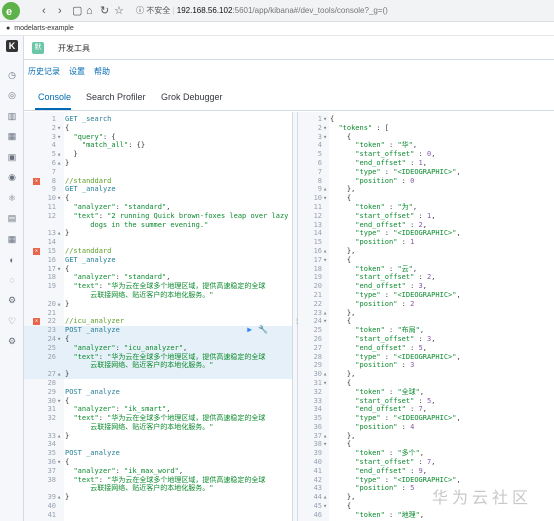 This screenshot has height=521, width=554. Describe the element at coordinates (186, 356) in the screenshot. I see `code-token: "华为云在全球多个地理区域，提供高速稳定的全球` at that location.